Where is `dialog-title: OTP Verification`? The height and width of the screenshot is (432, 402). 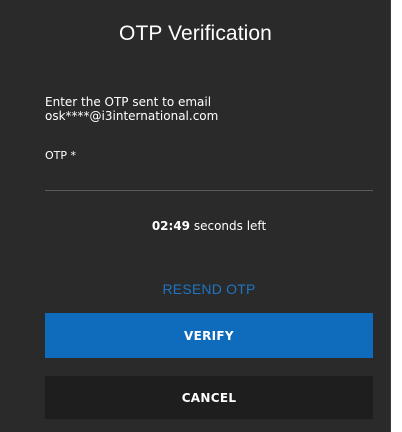
dialog-title: OTP Verification is located at coordinates (195, 33).